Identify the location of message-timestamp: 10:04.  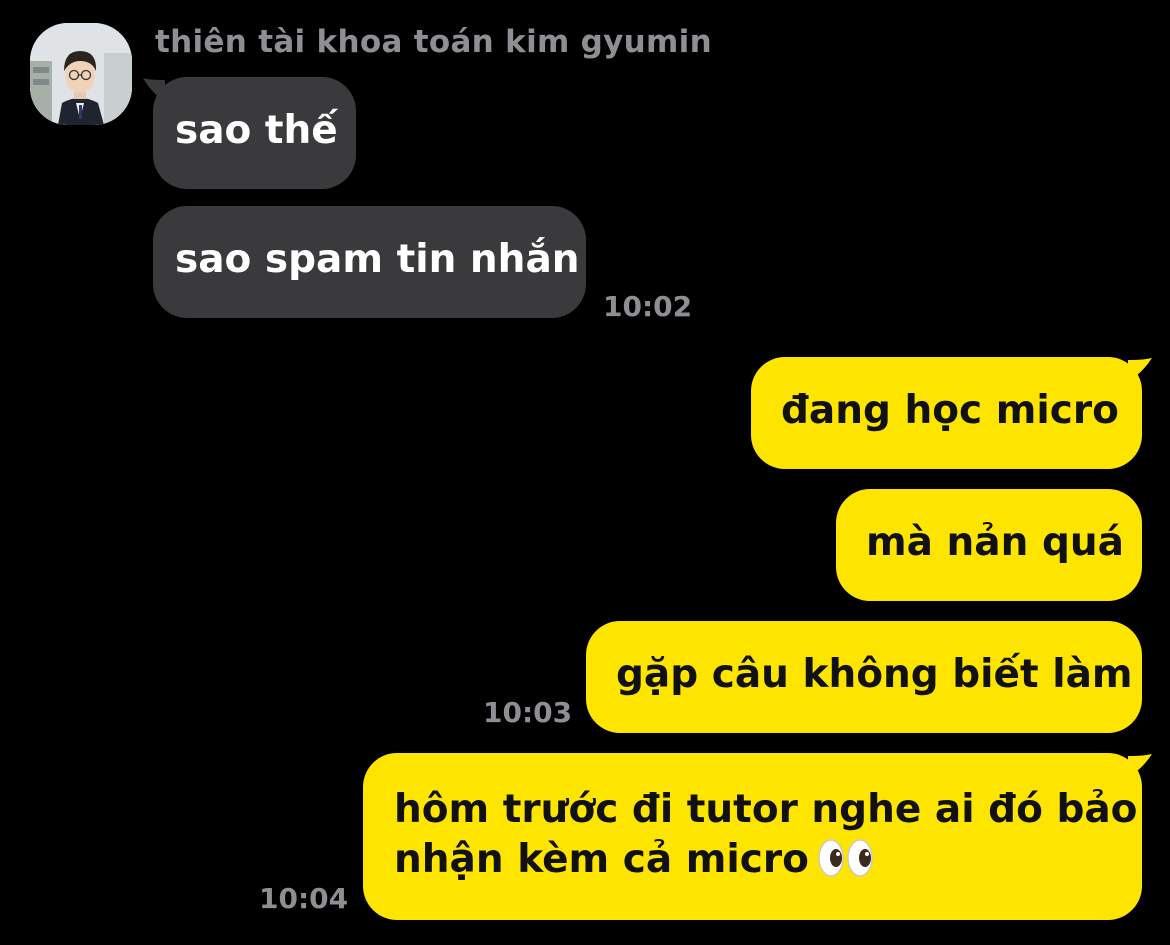
(304, 898).